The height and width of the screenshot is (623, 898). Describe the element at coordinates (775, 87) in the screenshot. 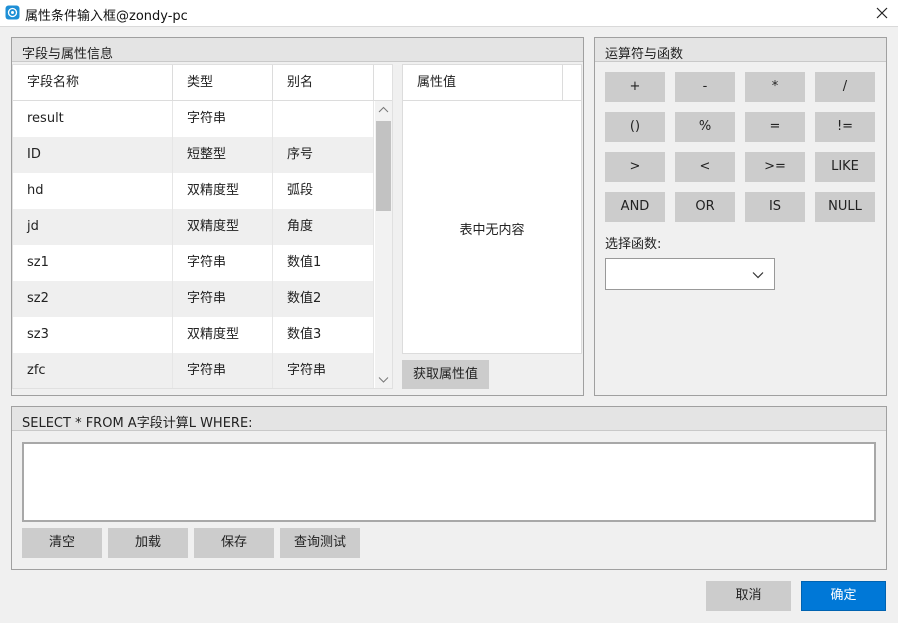

I see `operator-multiply-button: *` at that location.